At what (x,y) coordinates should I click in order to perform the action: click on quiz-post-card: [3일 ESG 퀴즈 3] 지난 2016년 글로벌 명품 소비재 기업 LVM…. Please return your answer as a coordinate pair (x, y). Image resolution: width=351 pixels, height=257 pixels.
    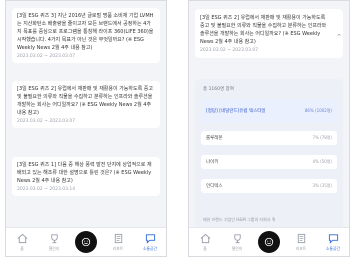
    Looking at the image, I should click on (86, 35).